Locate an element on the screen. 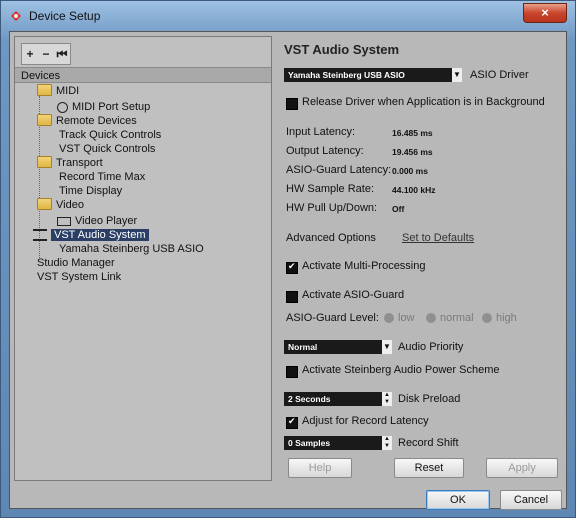 The height and width of the screenshot is (518, 576). tree-item-time-display: Time Display is located at coordinates (90, 191).